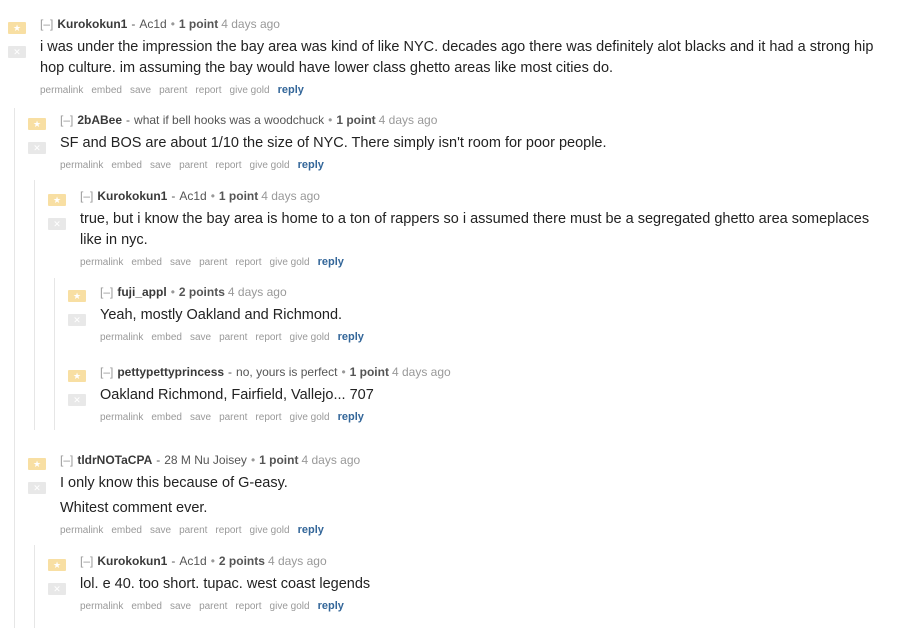 The height and width of the screenshot is (628, 901). I want to click on thread-line, so click(54, 354).